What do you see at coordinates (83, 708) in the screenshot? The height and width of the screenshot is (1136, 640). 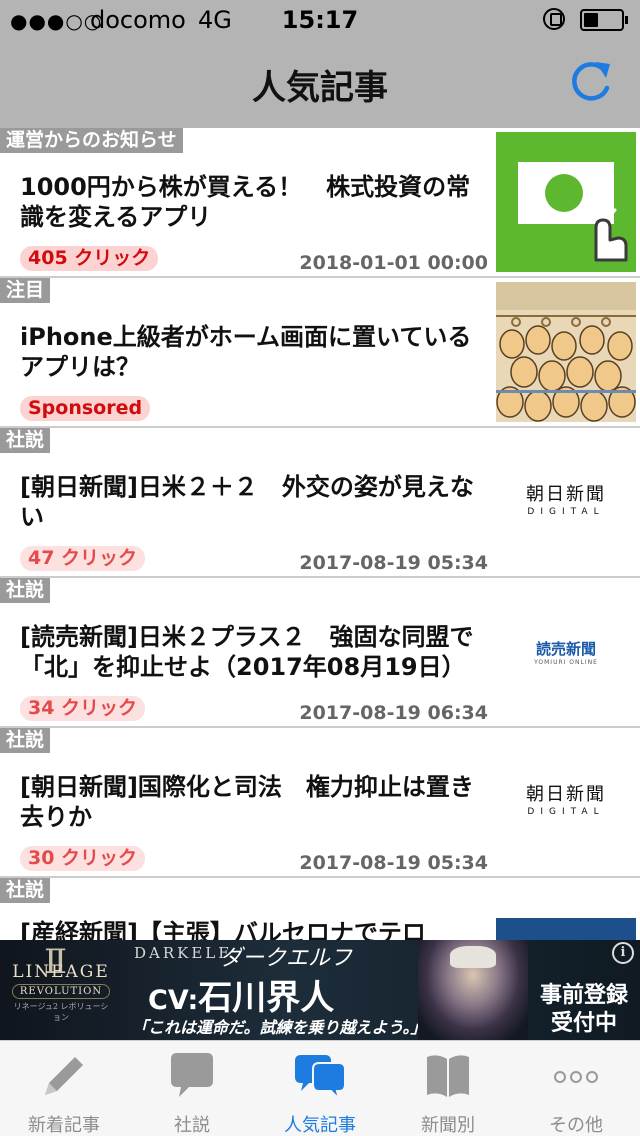 I see `click-count-badge: 34 クリック` at bounding box center [83, 708].